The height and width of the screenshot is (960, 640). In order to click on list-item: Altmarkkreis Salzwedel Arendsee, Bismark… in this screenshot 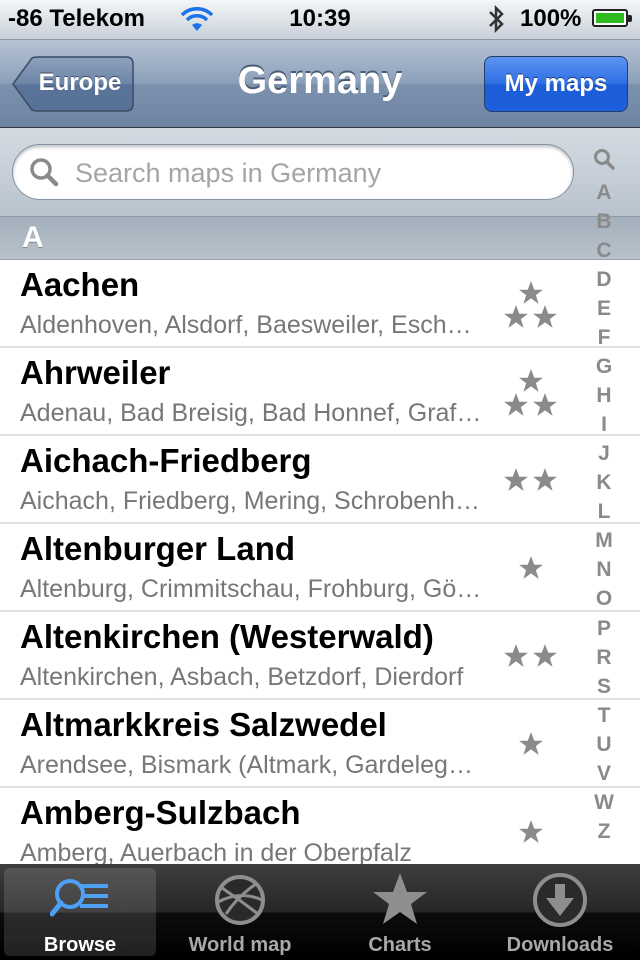, I will do `click(320, 744)`.